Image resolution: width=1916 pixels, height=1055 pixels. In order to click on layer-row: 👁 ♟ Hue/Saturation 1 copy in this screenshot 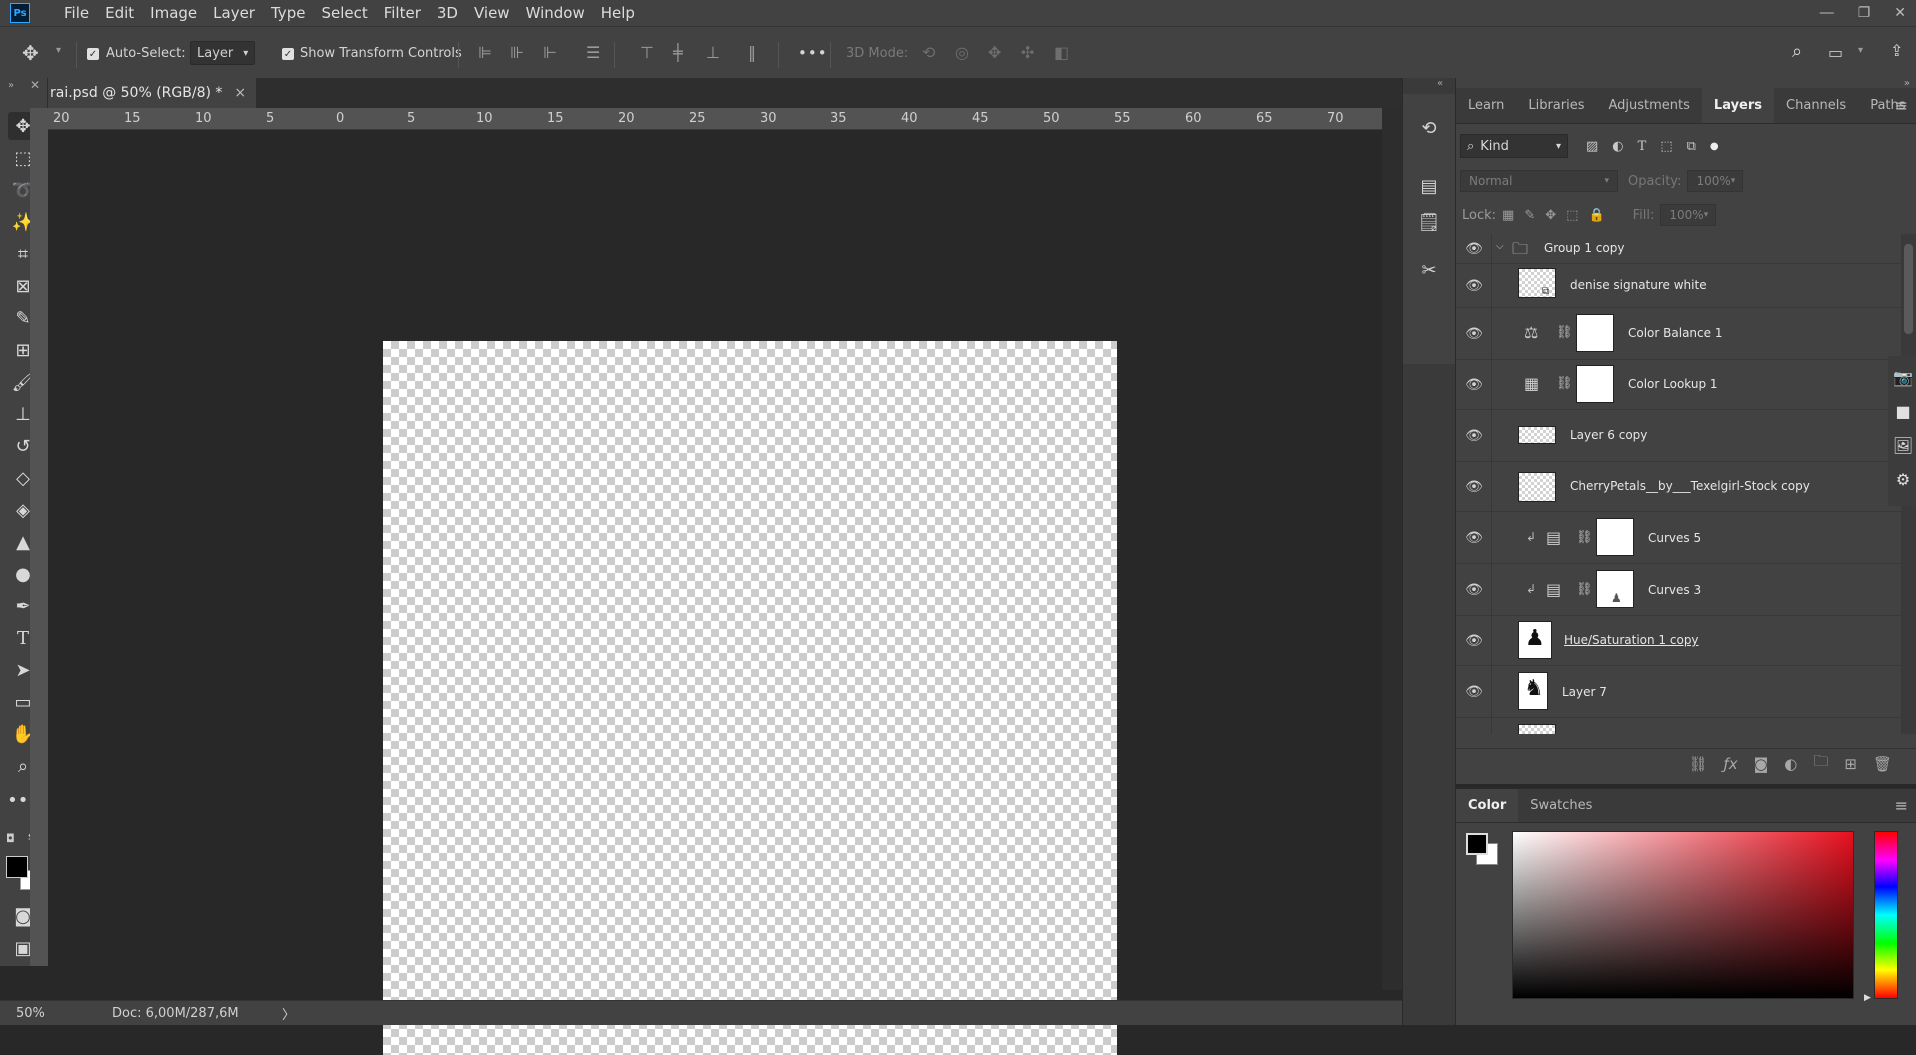, I will do `click(1678, 641)`.